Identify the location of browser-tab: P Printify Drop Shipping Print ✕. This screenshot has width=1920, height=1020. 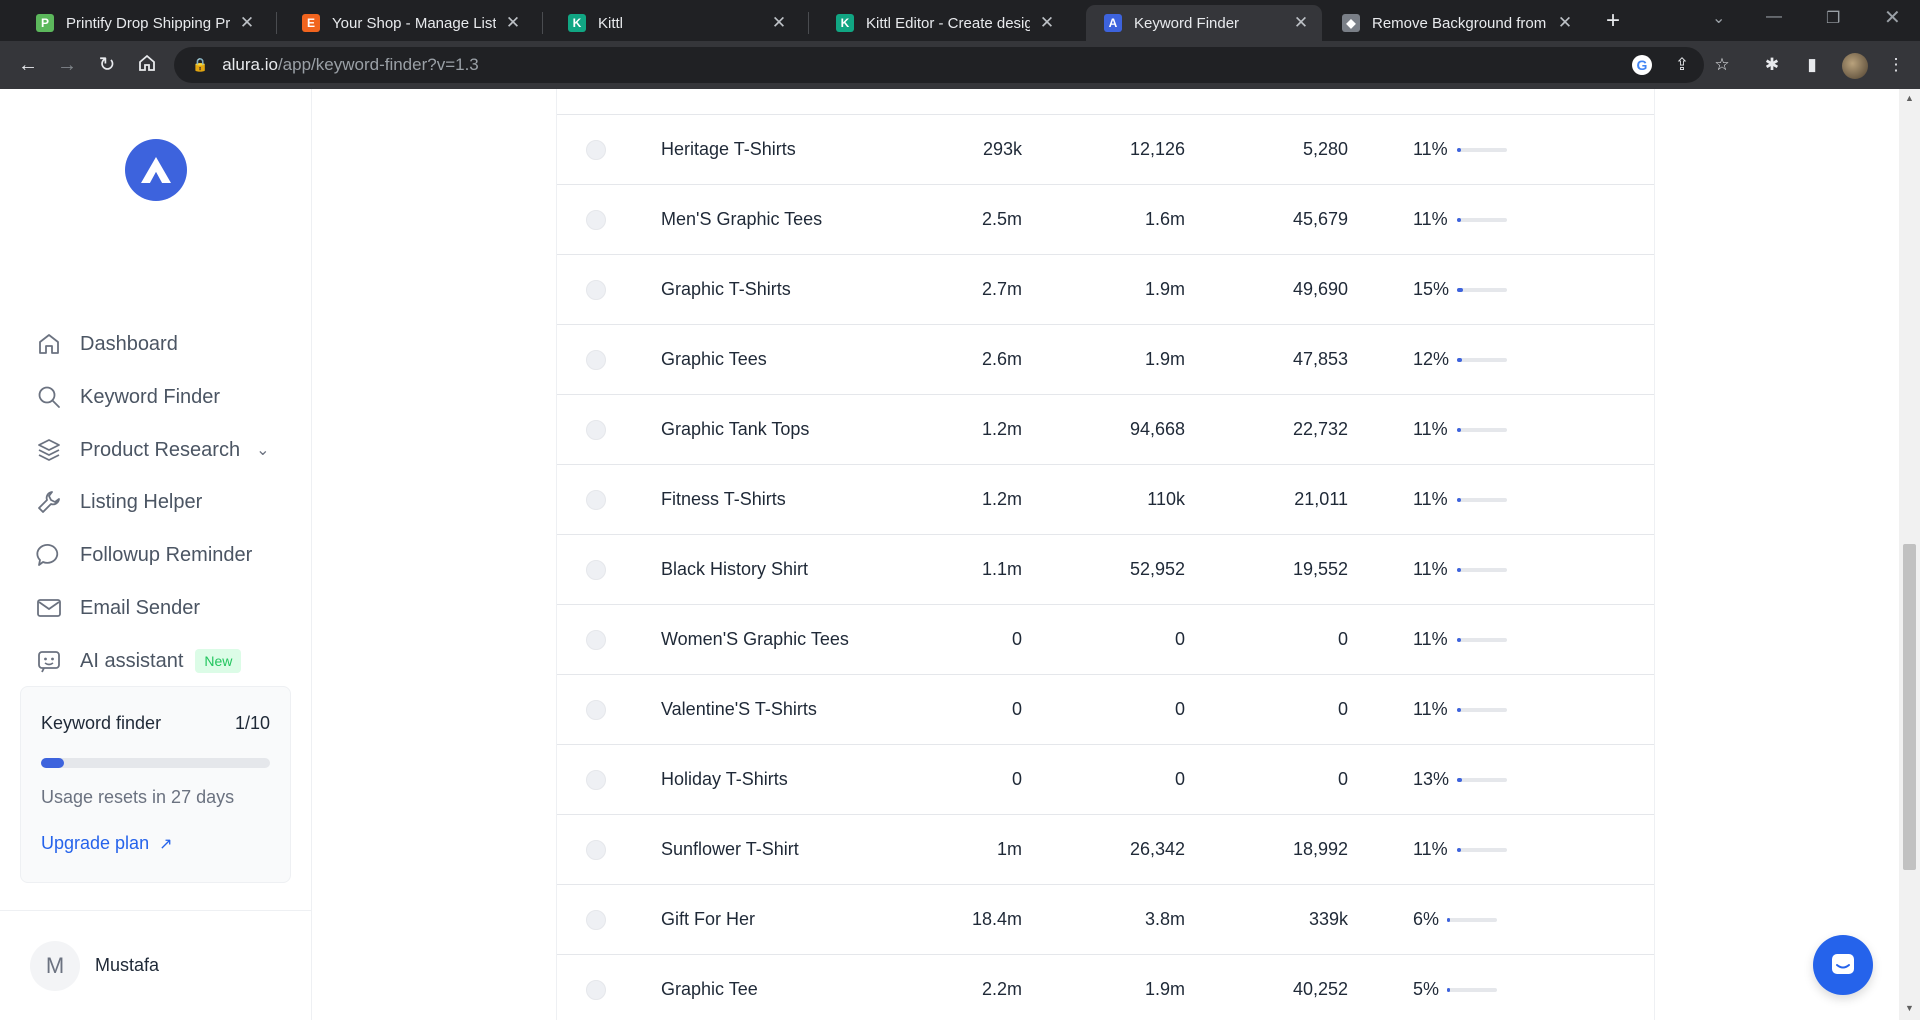
(143, 23).